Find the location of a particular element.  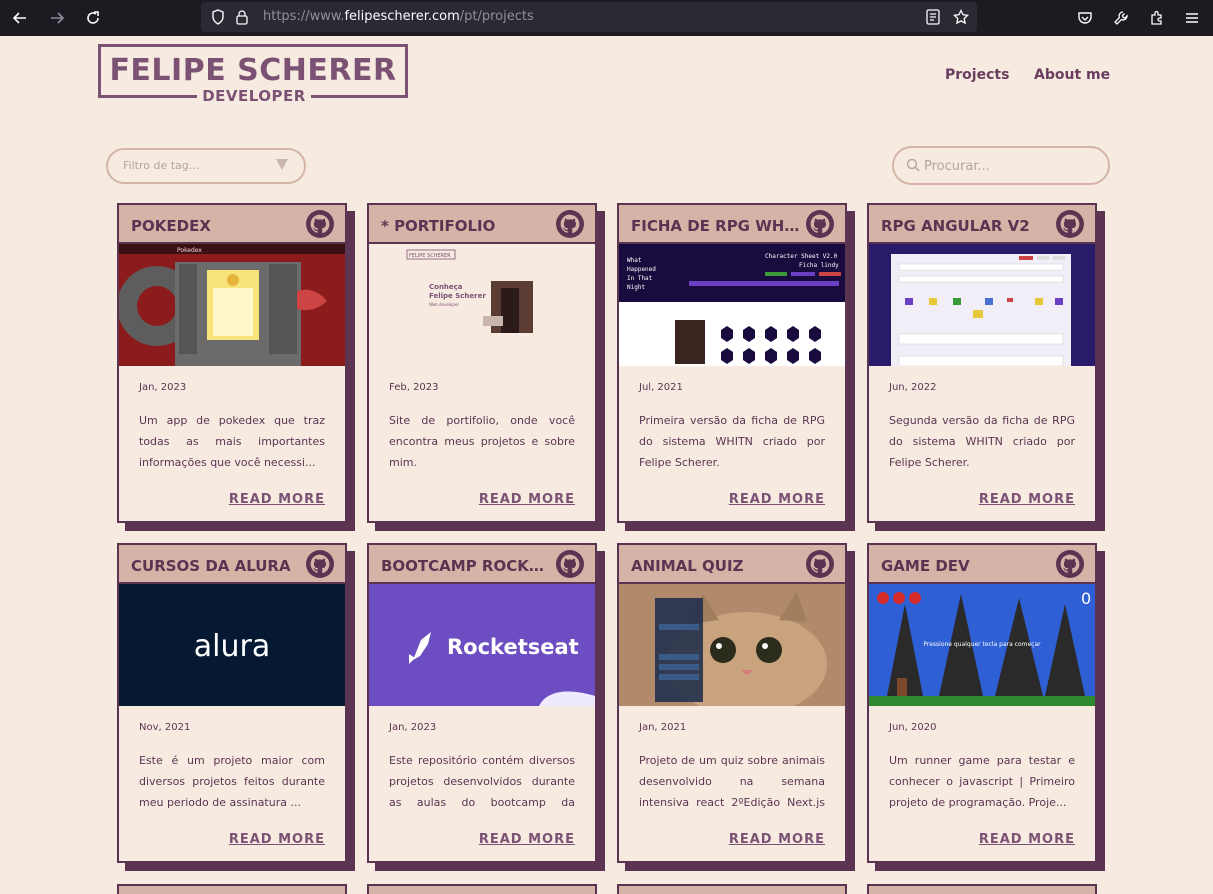

menu-icon is located at coordinates (1192, 18).